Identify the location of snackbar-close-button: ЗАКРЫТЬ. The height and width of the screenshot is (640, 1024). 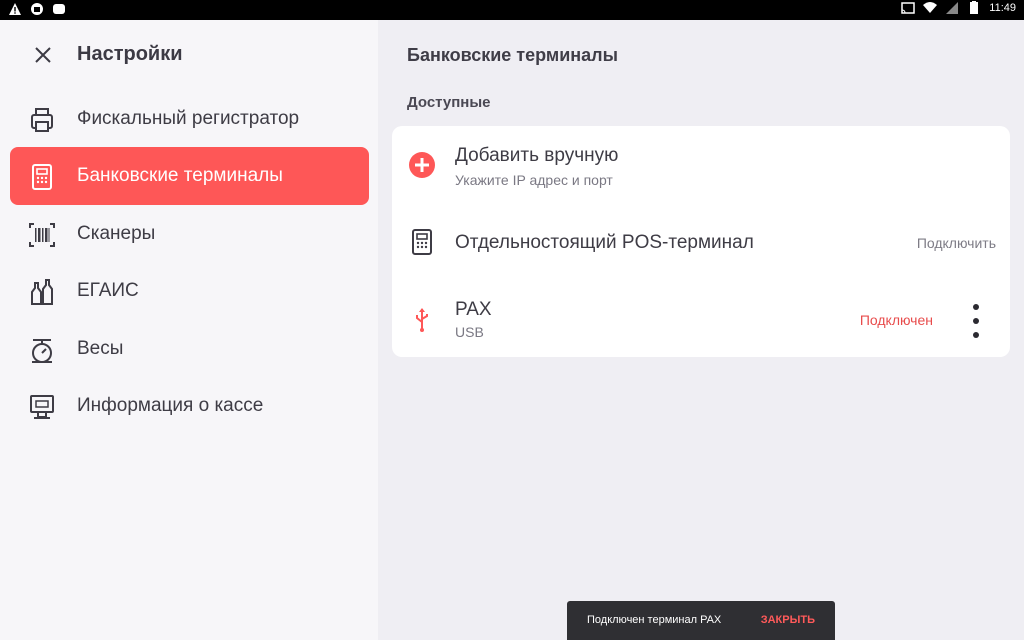
(788, 620).